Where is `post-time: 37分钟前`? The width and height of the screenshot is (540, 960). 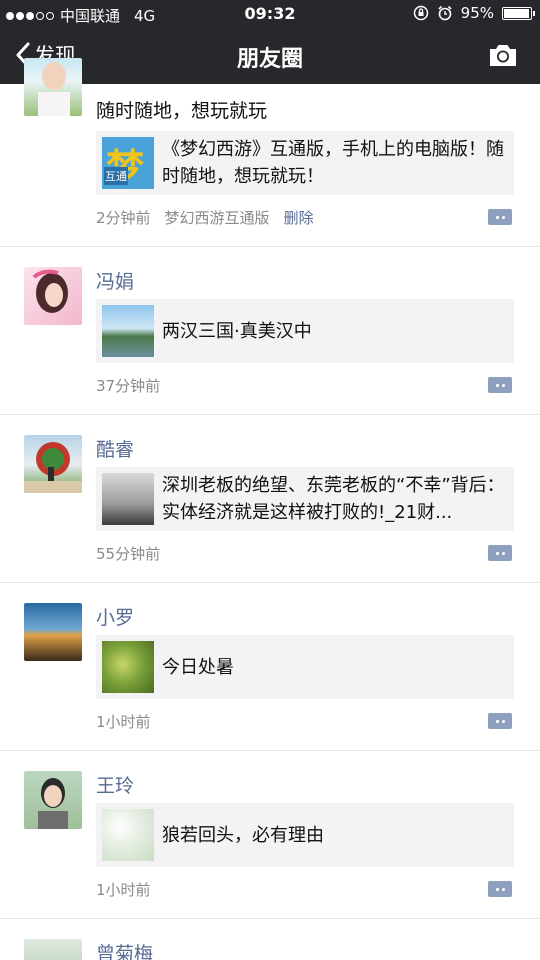
post-time: 37分钟前 is located at coordinates (128, 386).